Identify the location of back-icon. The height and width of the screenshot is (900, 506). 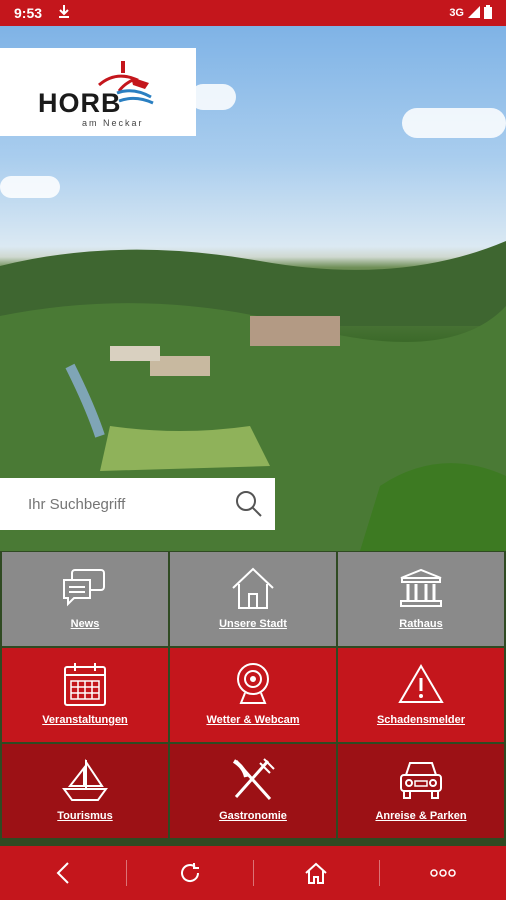
(62, 873).